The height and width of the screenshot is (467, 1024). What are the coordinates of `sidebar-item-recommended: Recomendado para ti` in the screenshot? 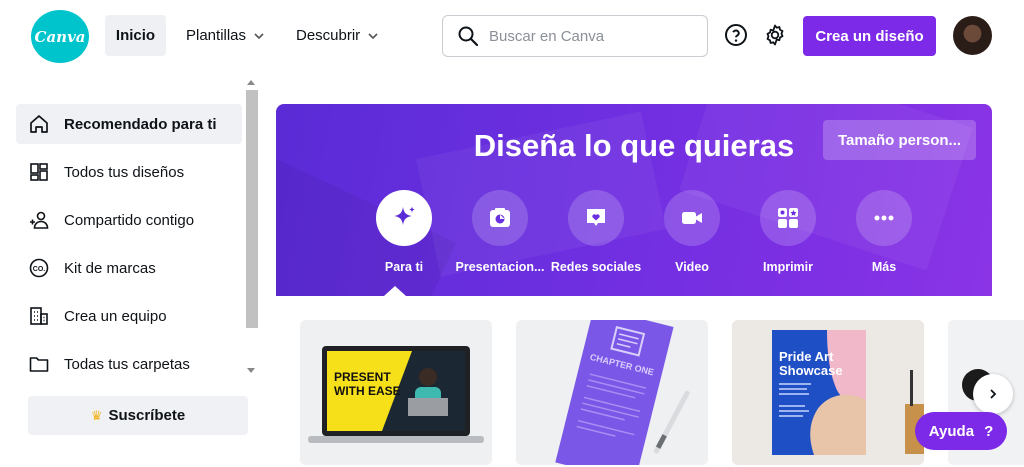 It's located at (129, 124).